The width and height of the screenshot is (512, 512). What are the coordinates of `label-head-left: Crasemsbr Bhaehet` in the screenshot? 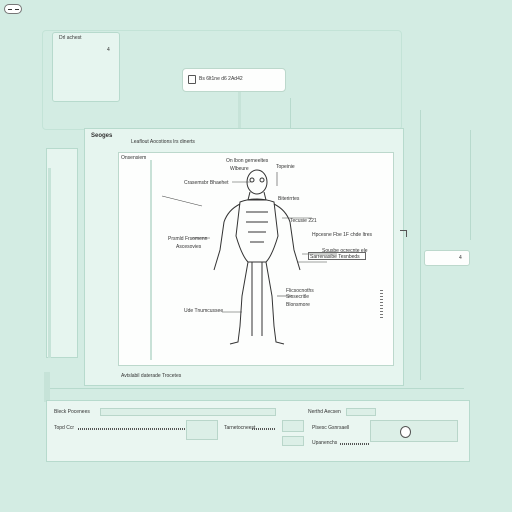 It's located at (206, 183).